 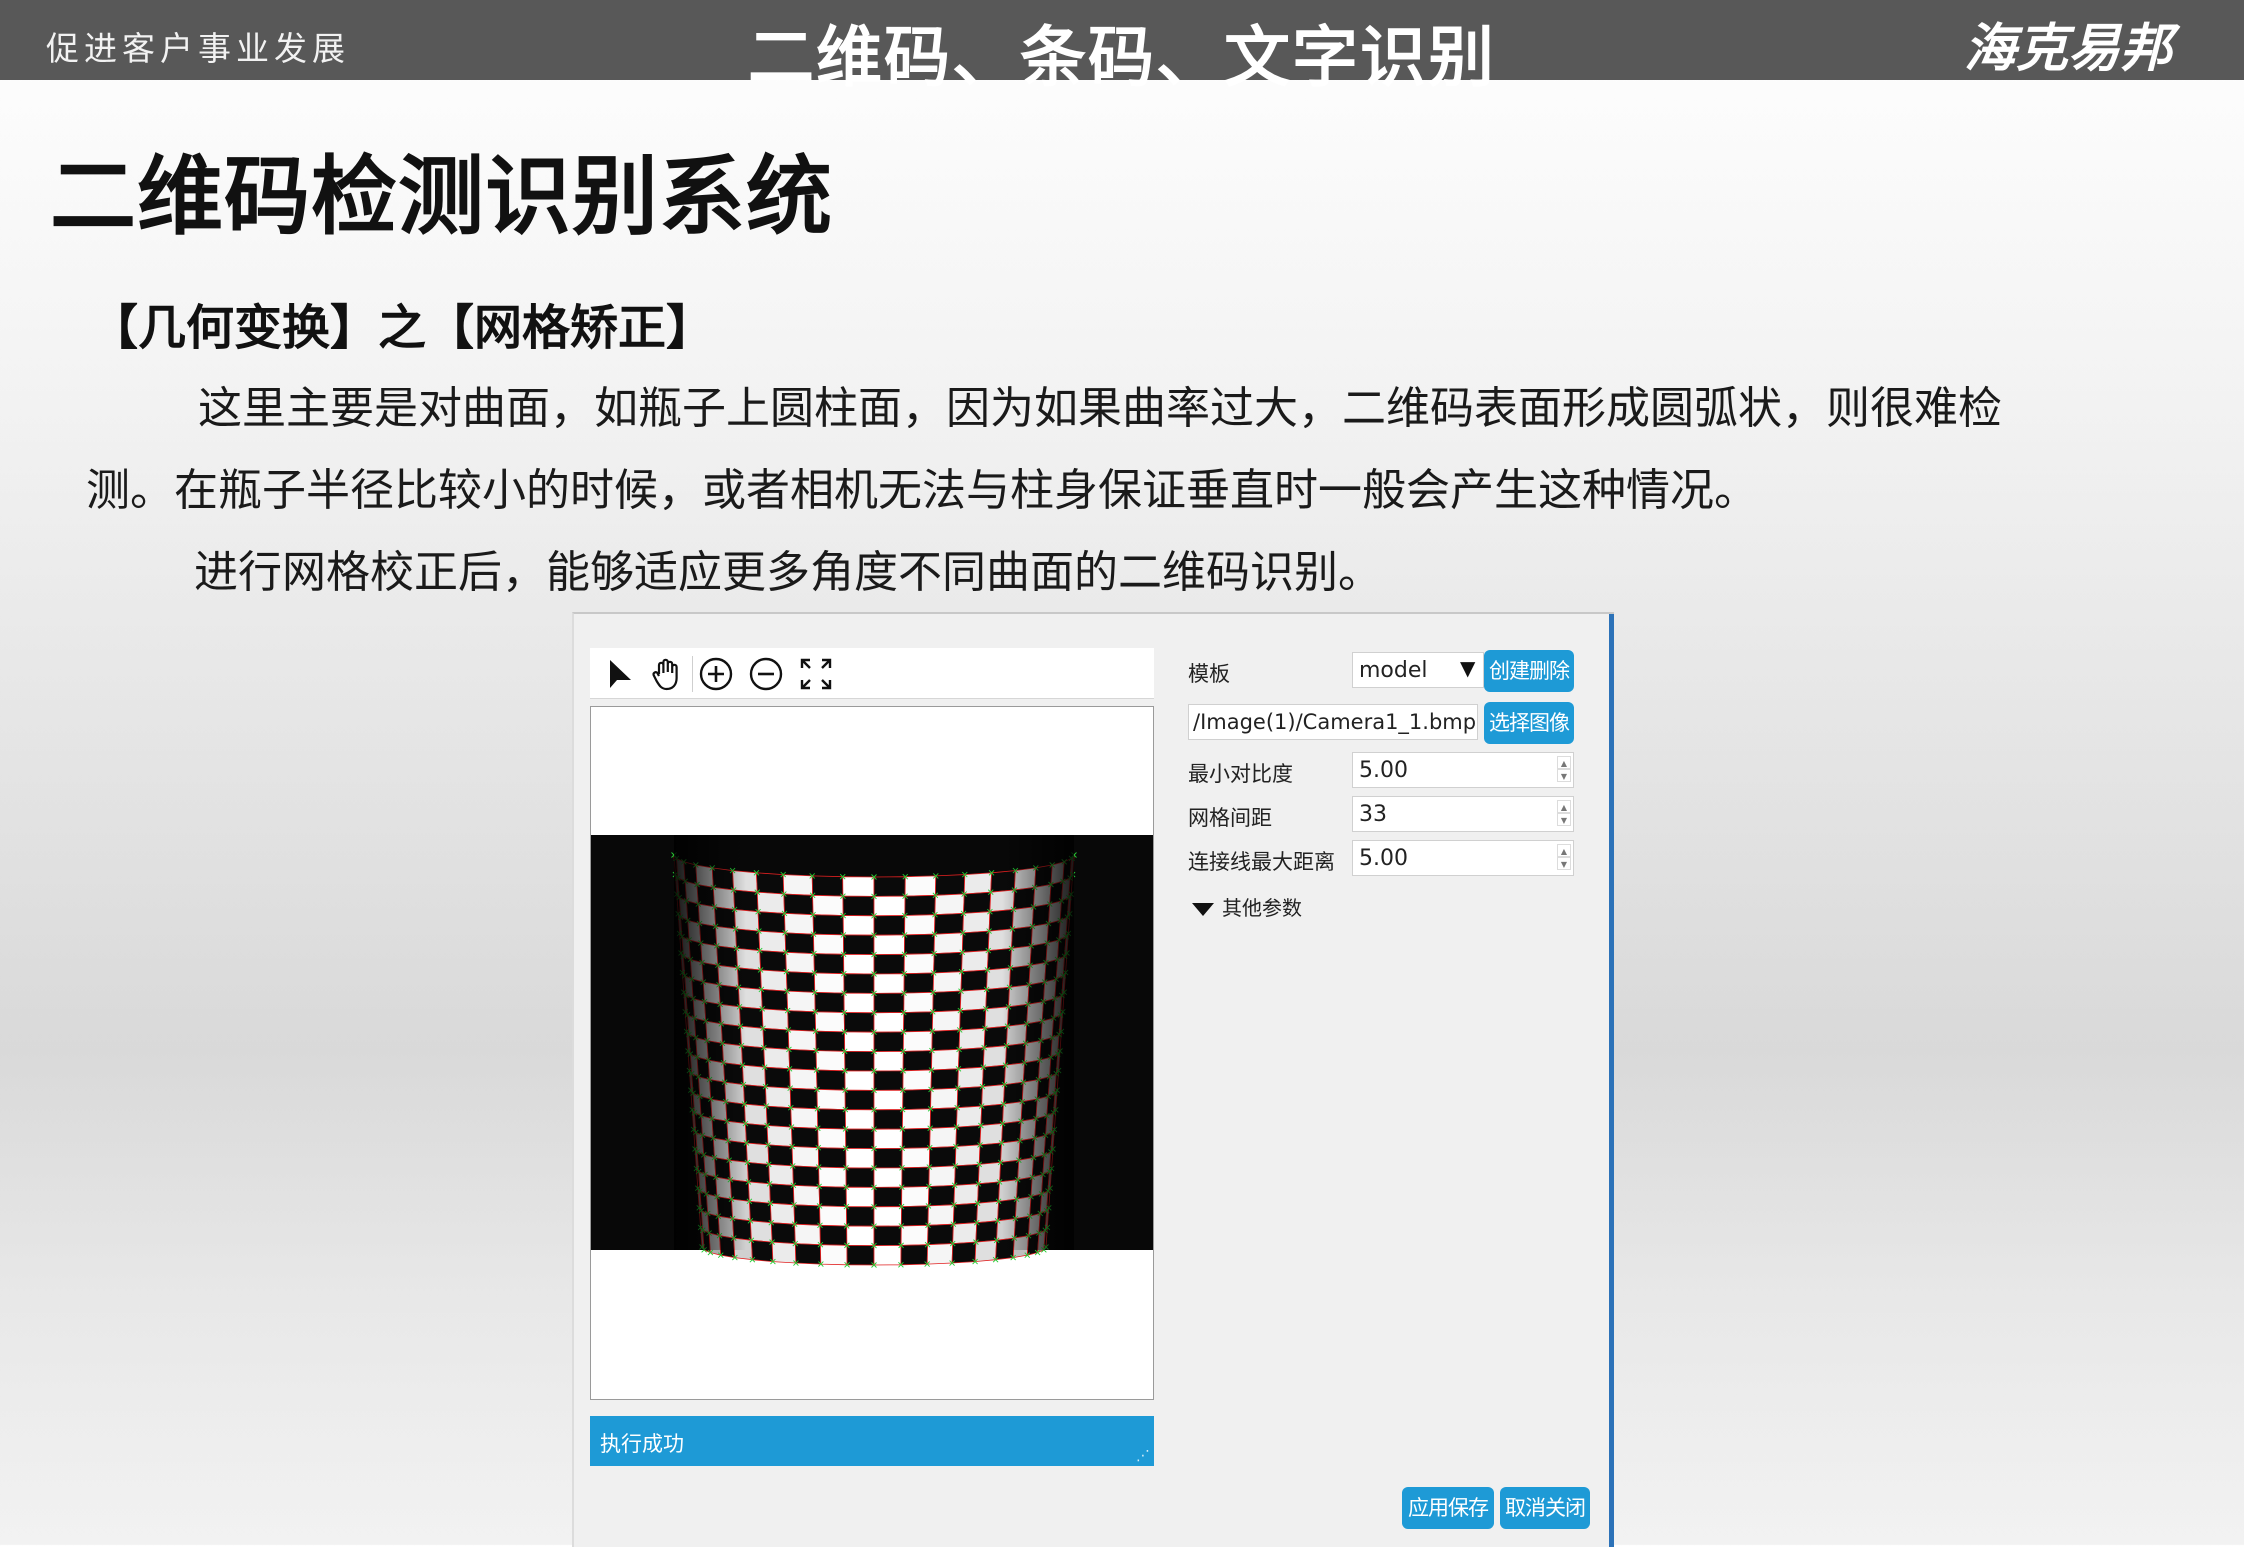 I want to click on min-contrast-value: 5.00, so click(x=1383, y=770).